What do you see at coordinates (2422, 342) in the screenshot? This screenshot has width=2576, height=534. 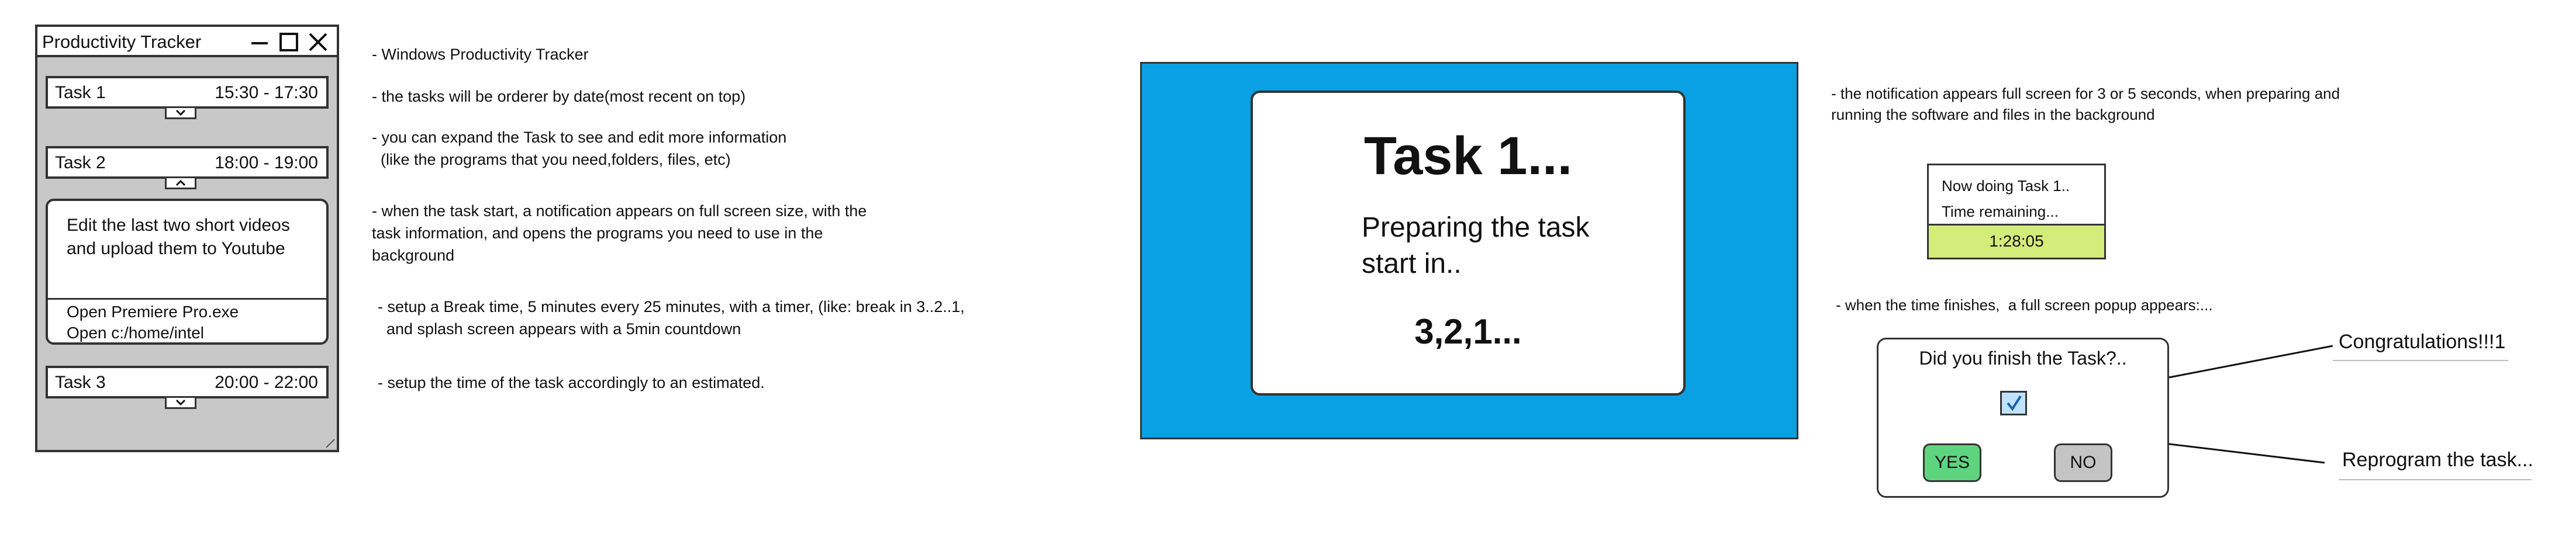 I see `yes-callout: Congratulations!!!1` at bounding box center [2422, 342].